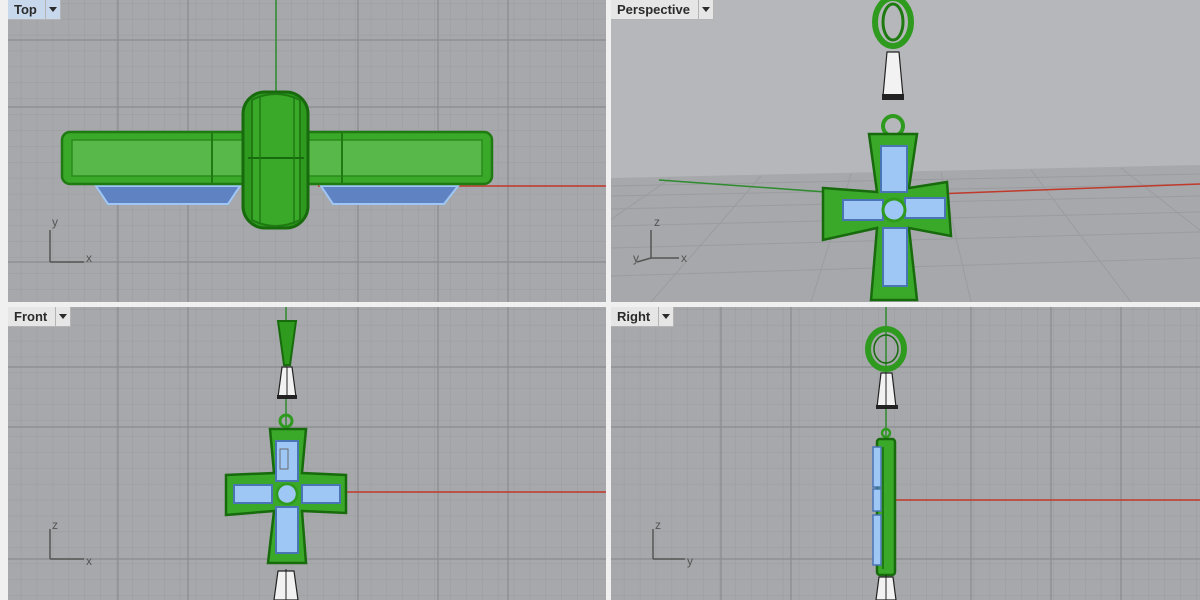  I want to click on viewport-label: Perspective, so click(654, 9).